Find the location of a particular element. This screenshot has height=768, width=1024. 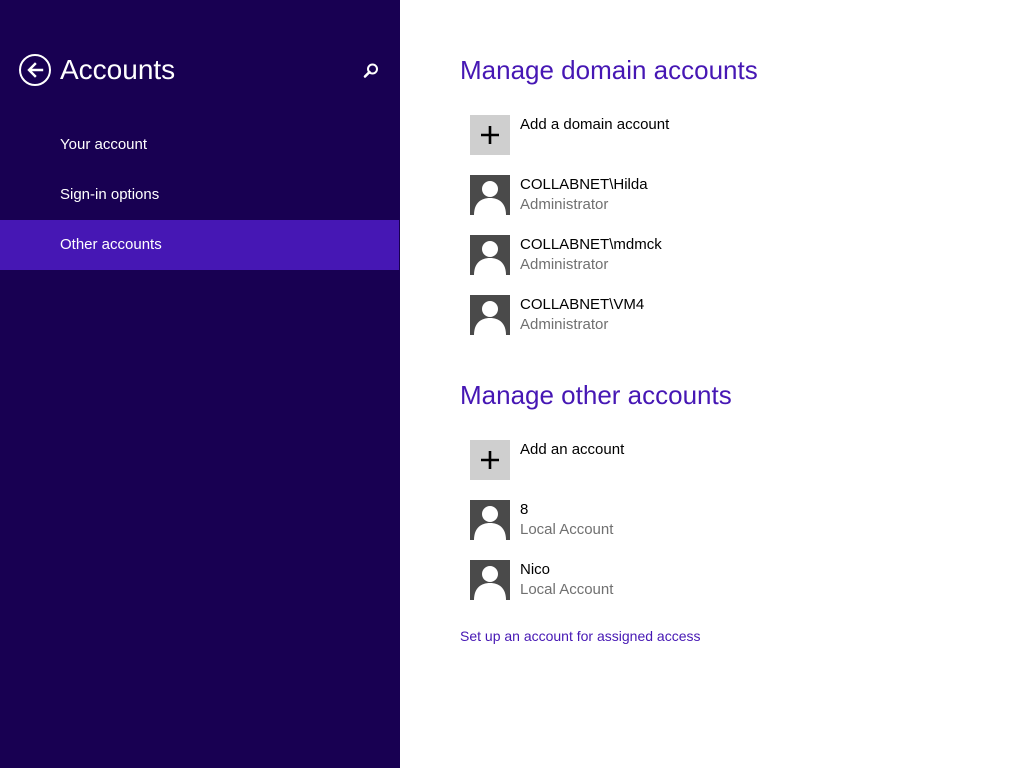

search-button is located at coordinates (371, 71).